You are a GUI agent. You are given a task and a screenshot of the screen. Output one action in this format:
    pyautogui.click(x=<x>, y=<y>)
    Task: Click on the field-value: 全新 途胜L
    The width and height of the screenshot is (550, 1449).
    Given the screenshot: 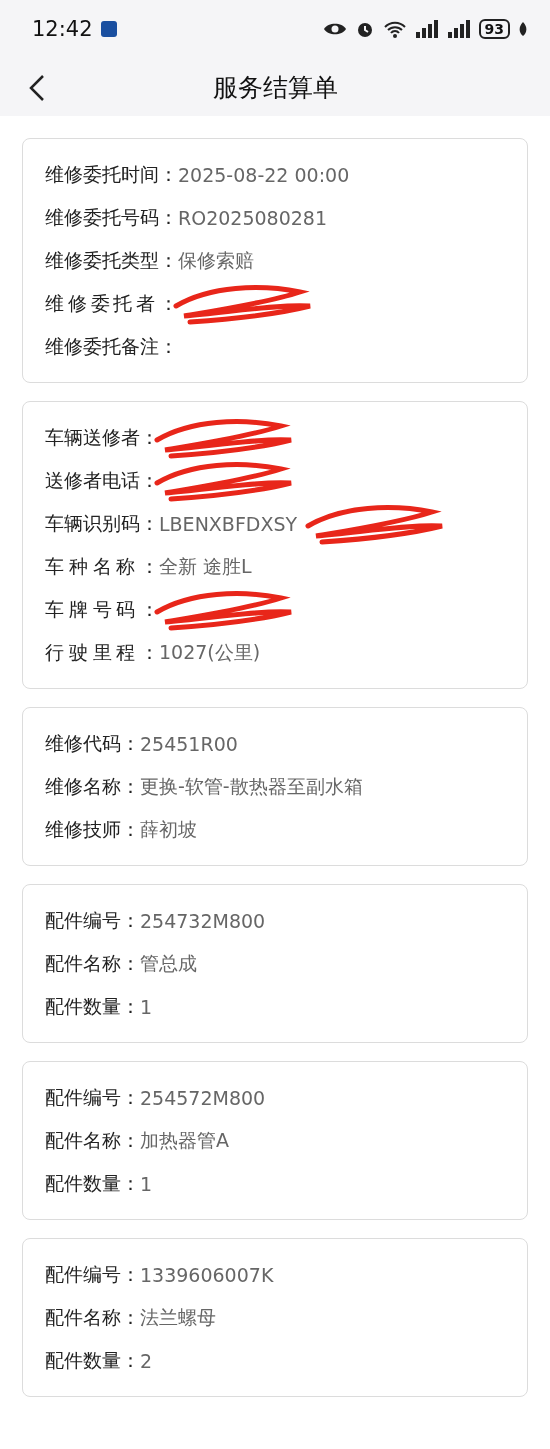 What is the action you would take?
    pyautogui.click(x=205, y=566)
    